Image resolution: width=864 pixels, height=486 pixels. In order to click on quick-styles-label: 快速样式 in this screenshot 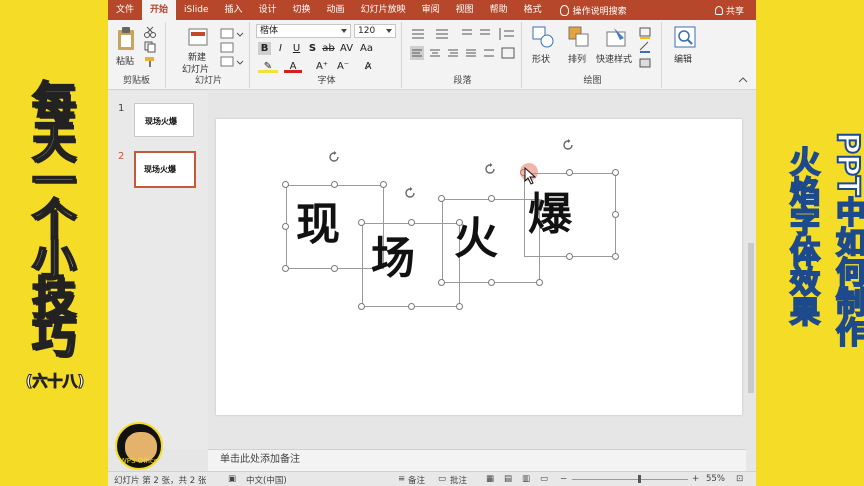, I will do `click(614, 58)`.